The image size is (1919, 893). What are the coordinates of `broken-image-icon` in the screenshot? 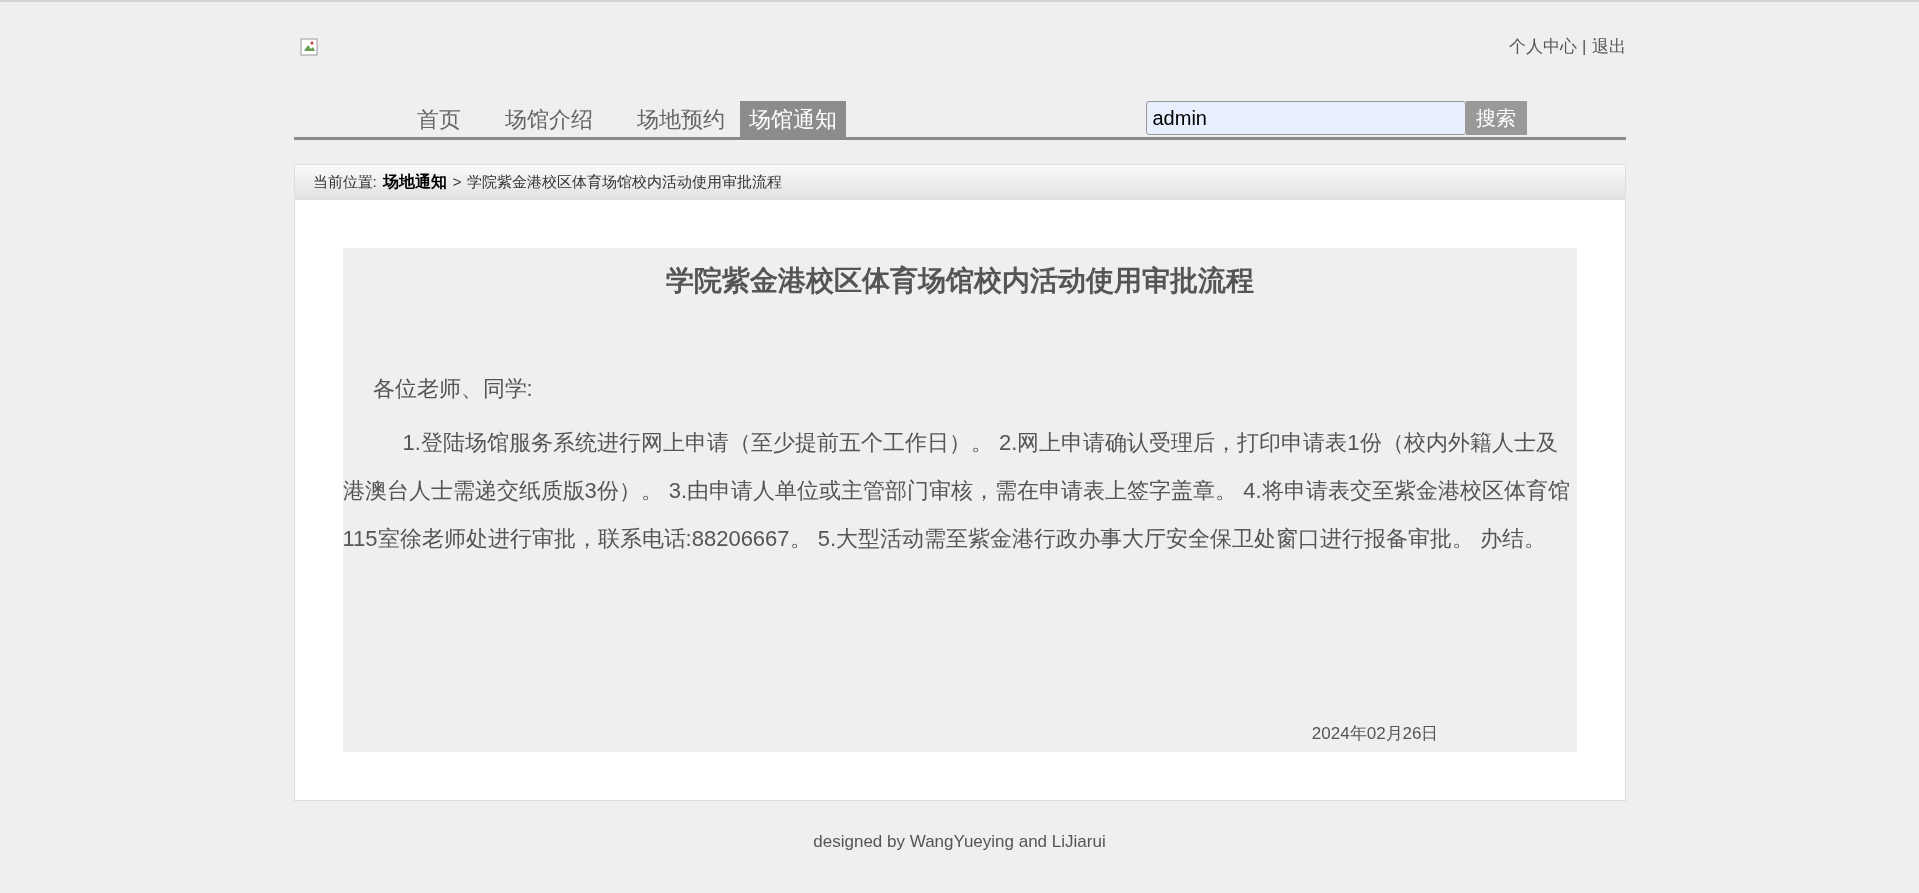 It's located at (308, 46).